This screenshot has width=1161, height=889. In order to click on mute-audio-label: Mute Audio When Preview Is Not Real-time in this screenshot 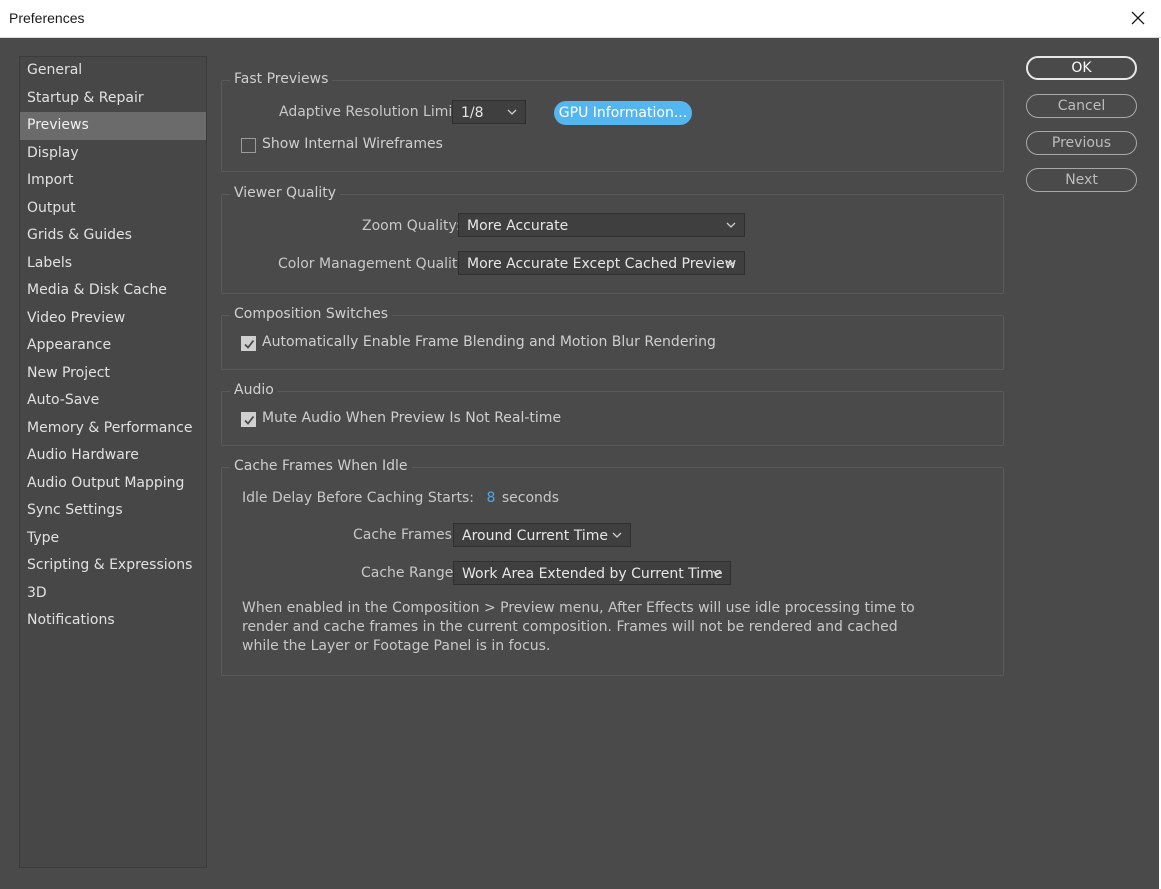, I will do `click(412, 418)`.